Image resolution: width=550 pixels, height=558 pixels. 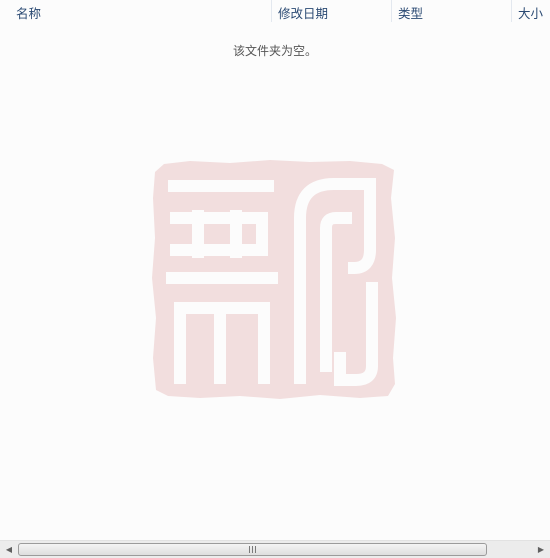 I want to click on column-header-name-label: 名称, so click(x=29, y=13).